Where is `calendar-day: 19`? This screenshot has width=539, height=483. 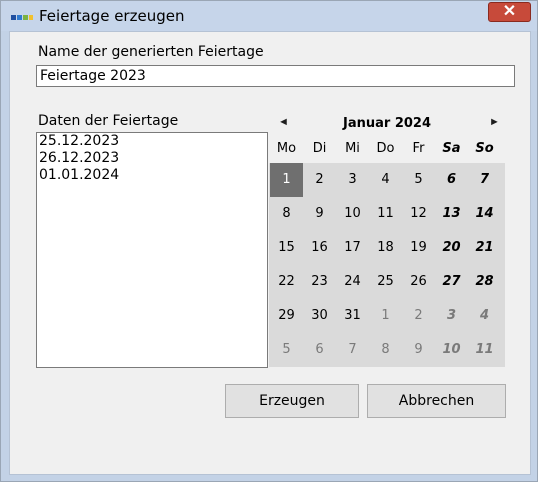 calendar-day: 19 is located at coordinates (418, 248).